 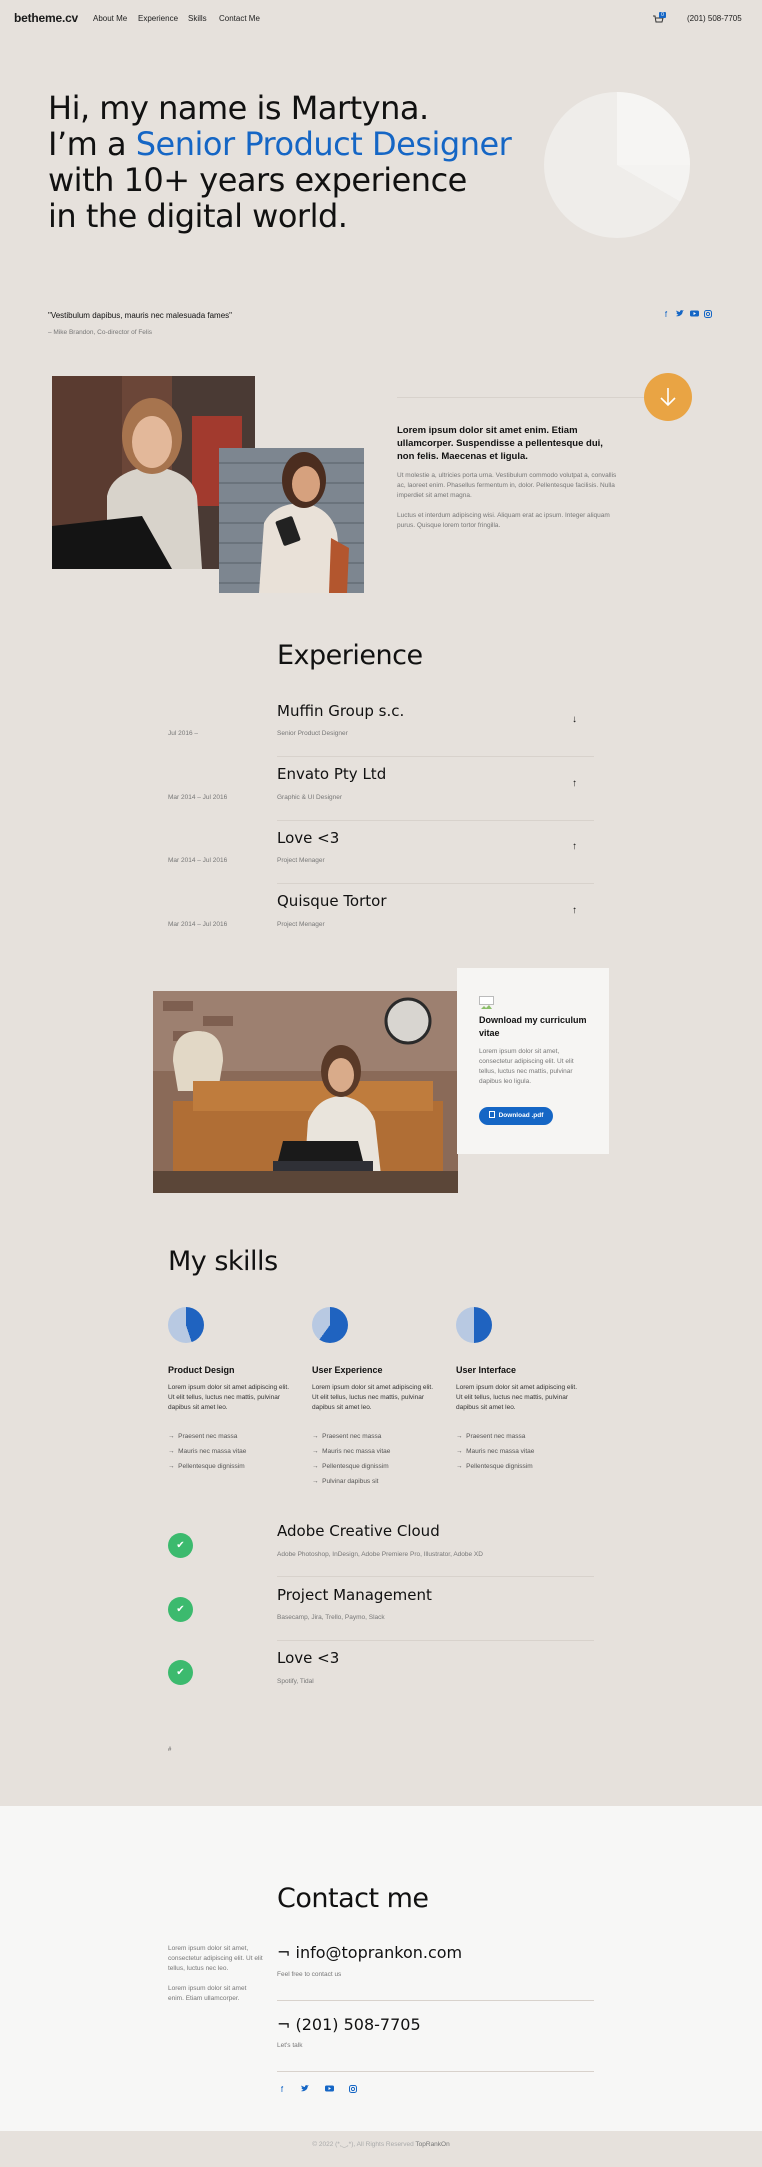 I want to click on contact-email: ¬ info@toprankon.com, so click(x=369, y=1952).